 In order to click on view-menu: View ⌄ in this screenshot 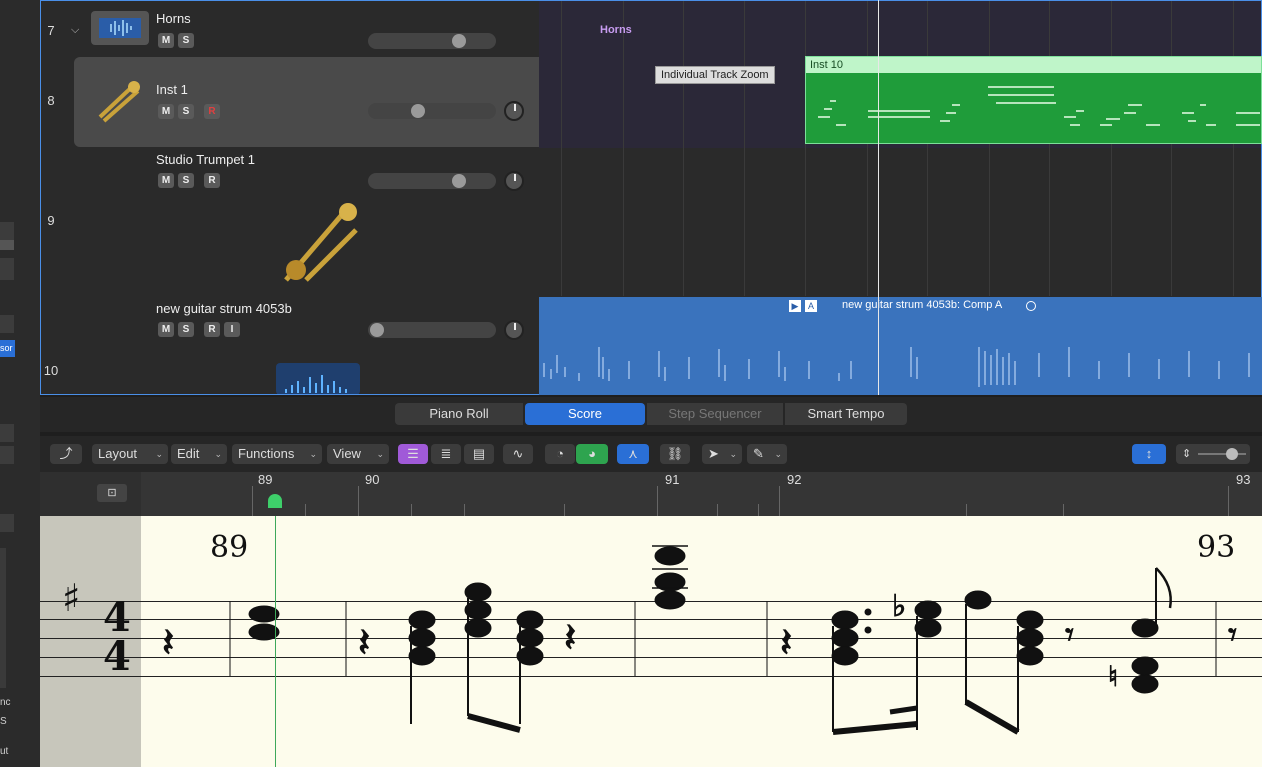, I will do `click(358, 454)`.